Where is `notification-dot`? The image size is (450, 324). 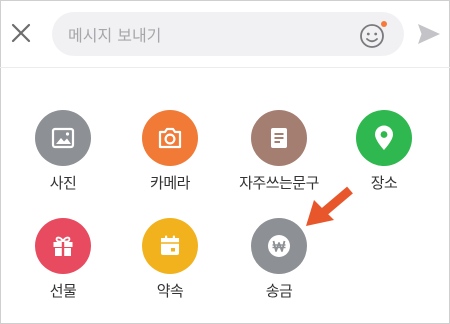
notification-dot is located at coordinates (384, 24).